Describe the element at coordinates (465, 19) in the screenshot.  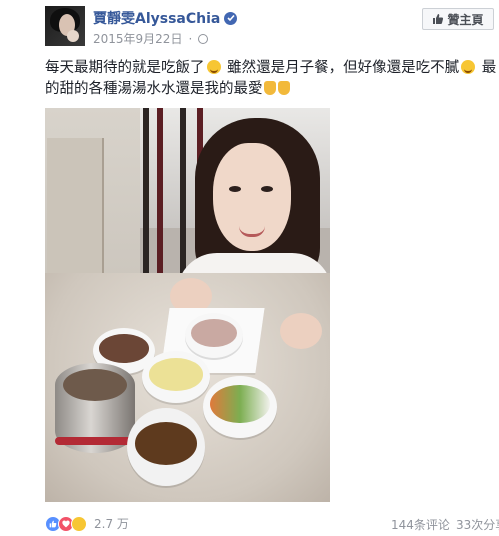
I see `like-page-label: 贊主頁` at that location.